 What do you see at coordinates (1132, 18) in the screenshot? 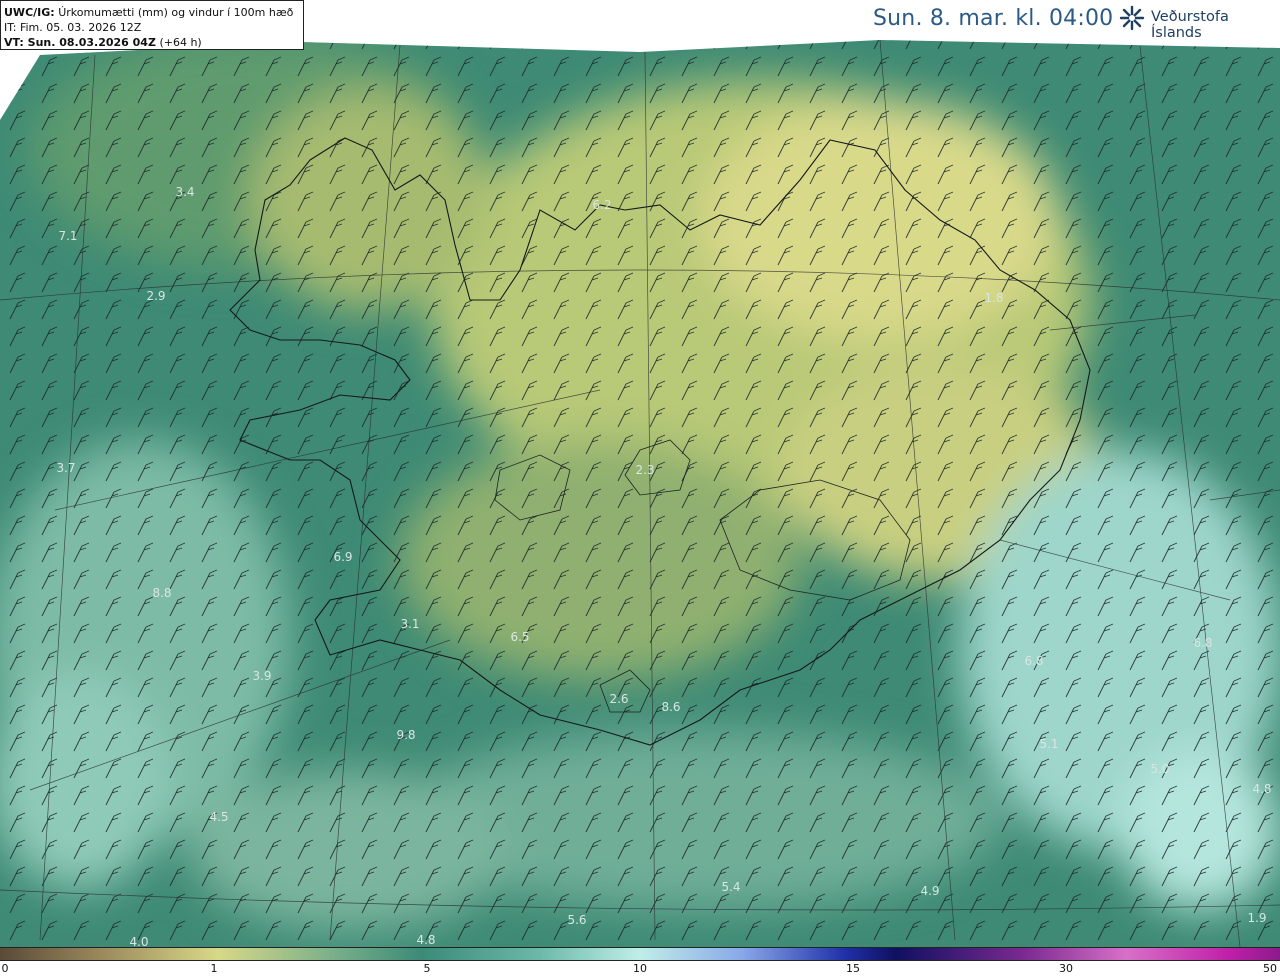
I see `snowflake-logo-icon` at bounding box center [1132, 18].